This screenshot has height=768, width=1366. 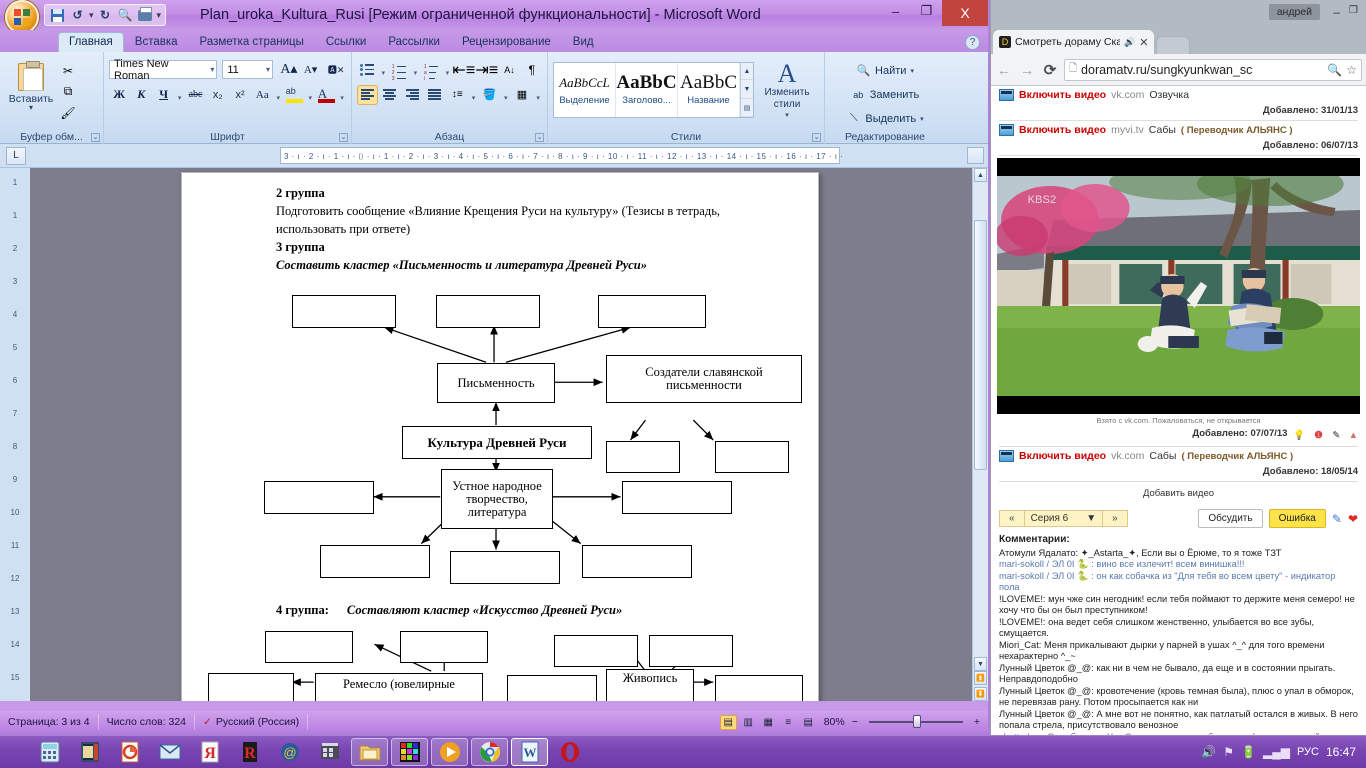 I want to click on minimize-button: –, so click(x=895, y=11).